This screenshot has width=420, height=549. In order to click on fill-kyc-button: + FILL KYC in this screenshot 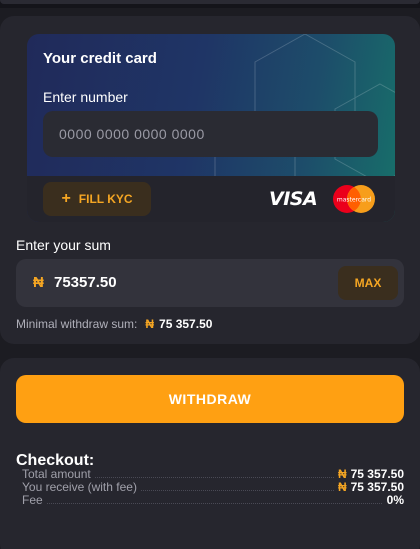, I will do `click(97, 199)`.